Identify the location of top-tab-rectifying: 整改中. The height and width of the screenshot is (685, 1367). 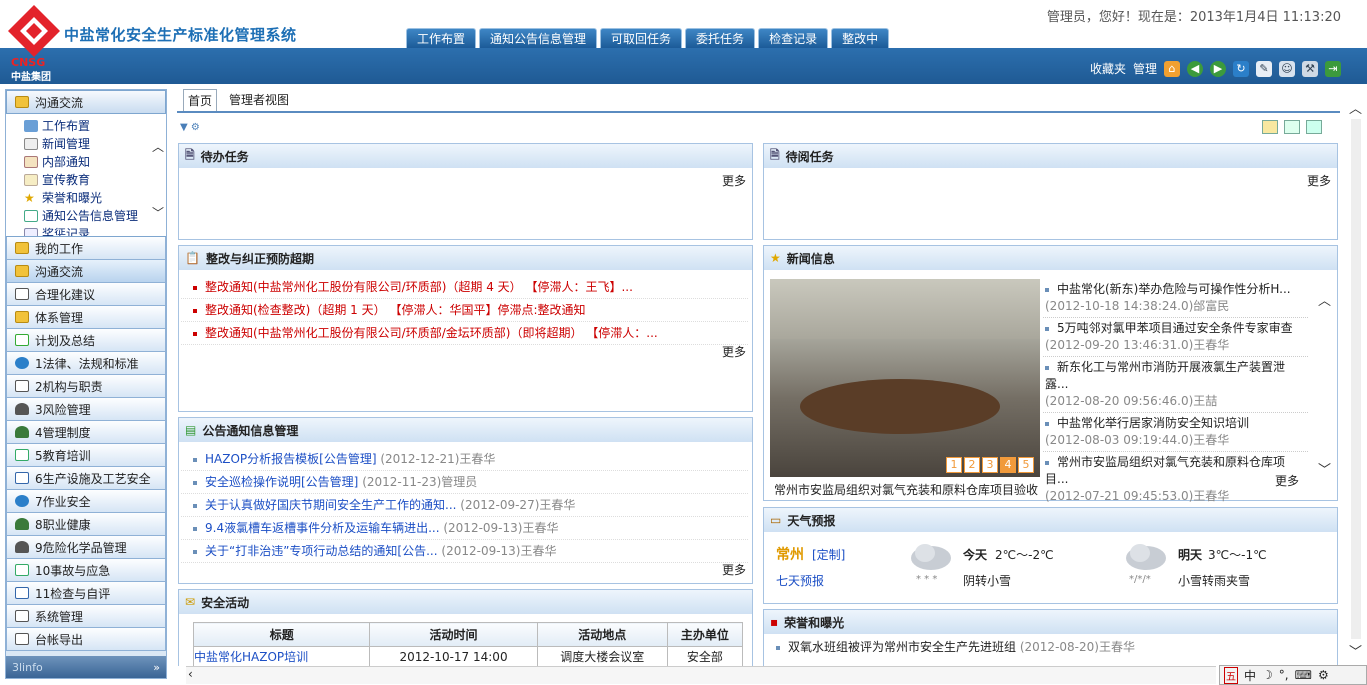
(860, 38).